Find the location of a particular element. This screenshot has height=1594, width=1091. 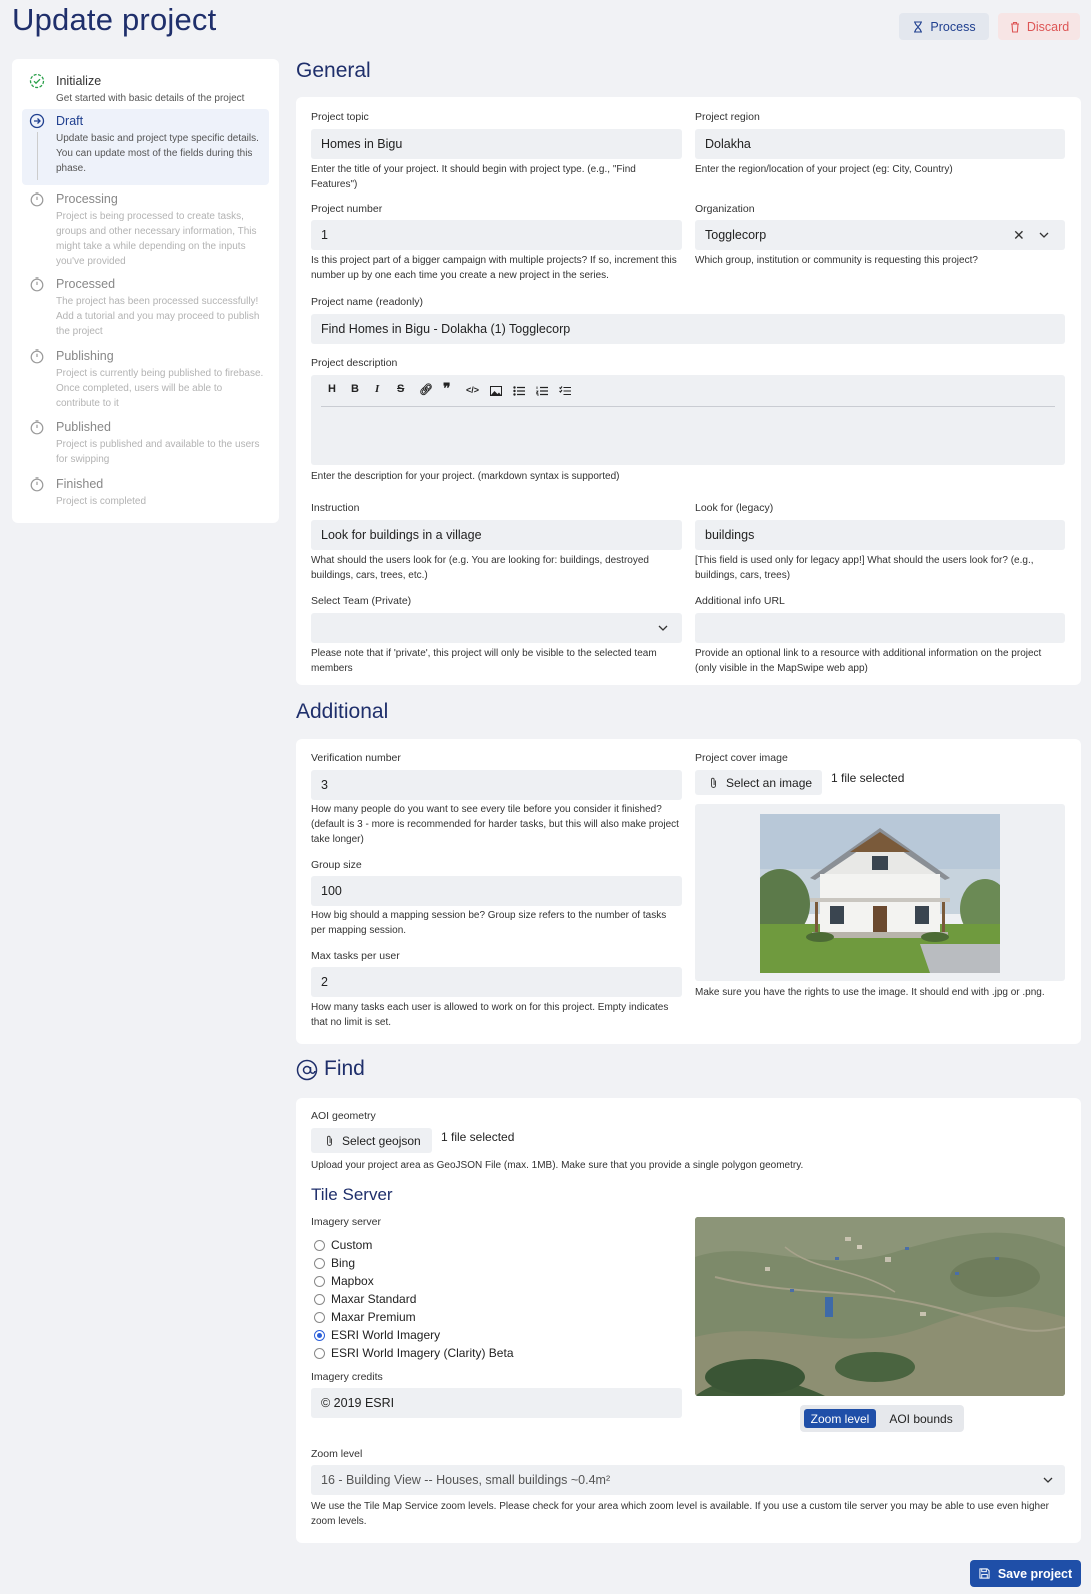

hourglass-icon is located at coordinates (918, 26).